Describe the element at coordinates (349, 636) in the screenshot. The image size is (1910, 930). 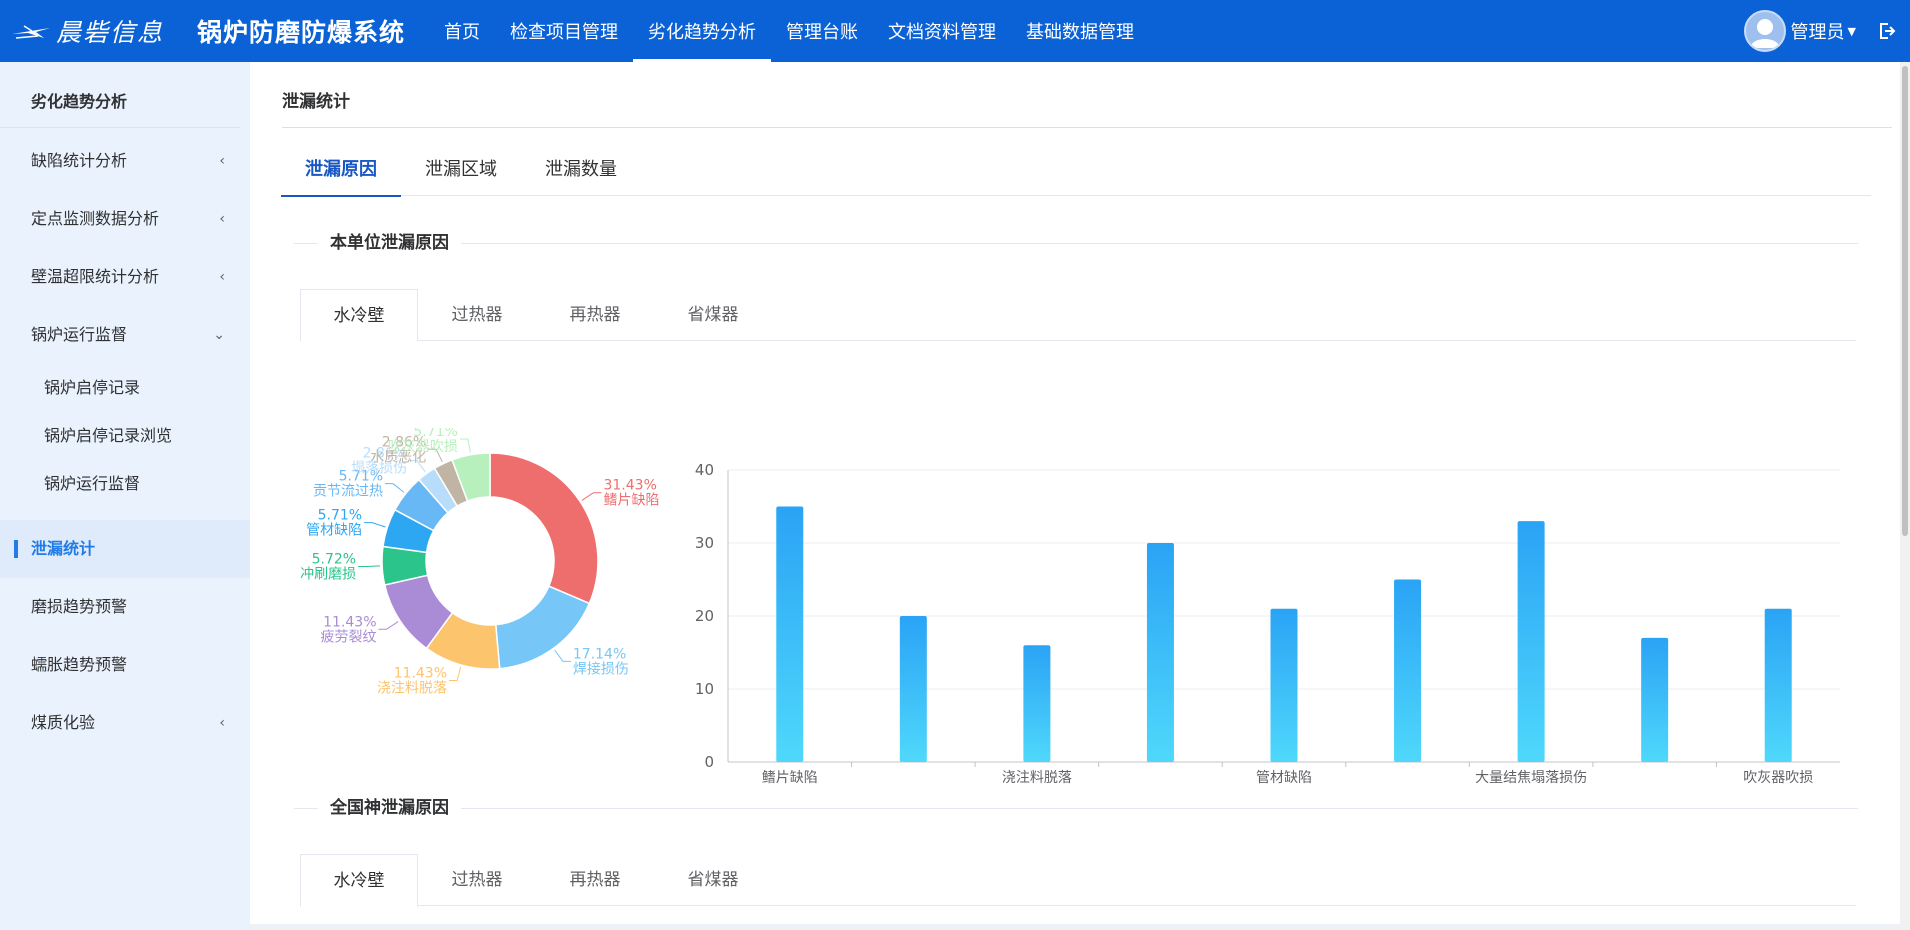
I see `pie-name-label: 疲劳裂纹` at that location.